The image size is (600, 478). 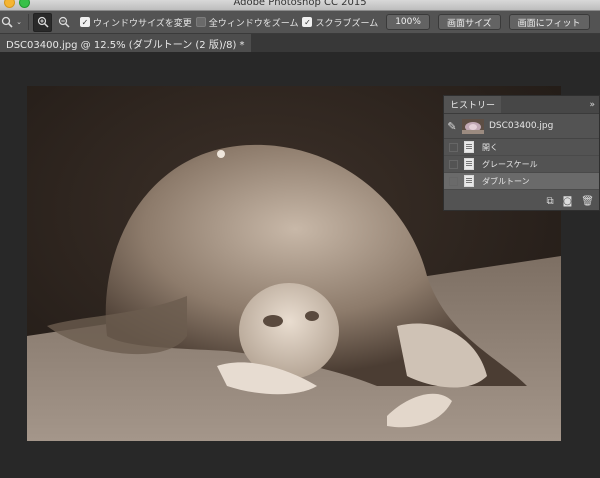 I want to click on snapshot-label: DSC03400.jpg, so click(x=521, y=126).